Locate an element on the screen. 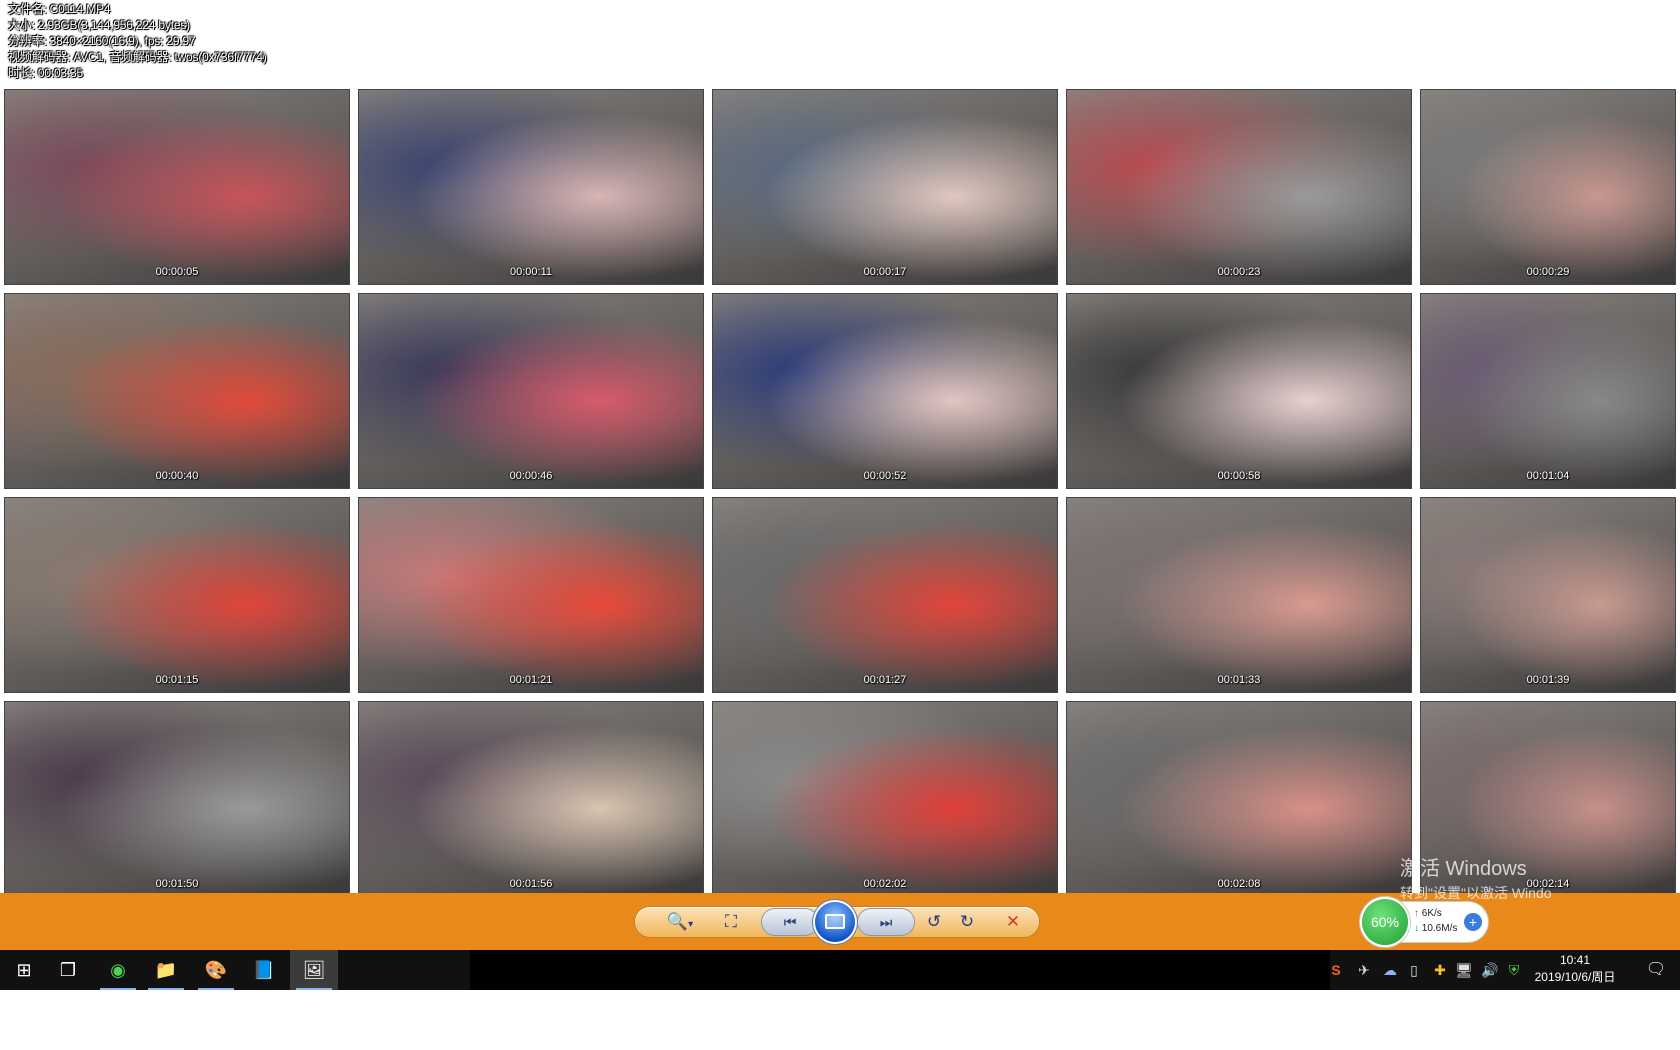  thumbnail: 00:01:27 is located at coordinates (885, 595).